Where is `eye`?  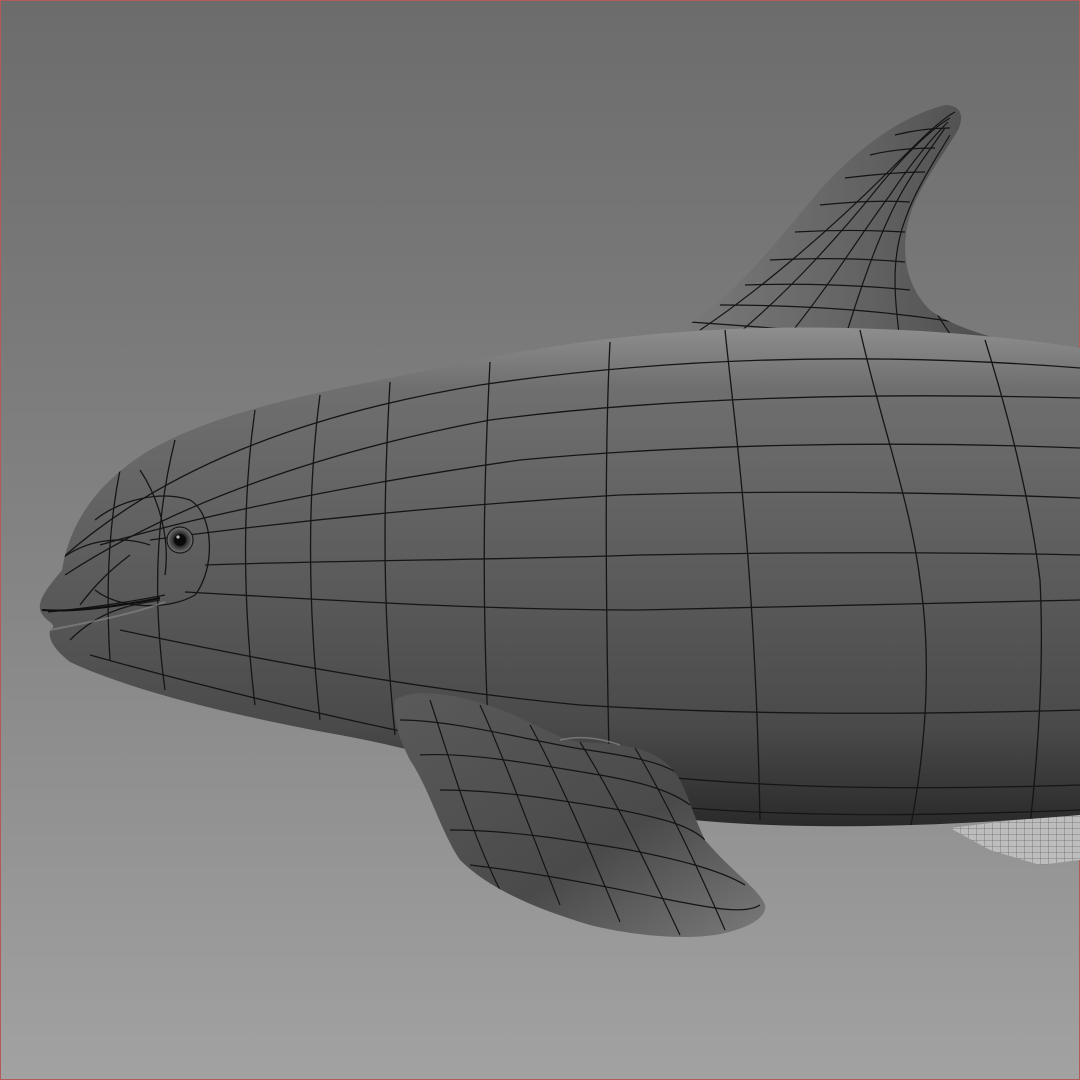 eye is located at coordinates (180, 540).